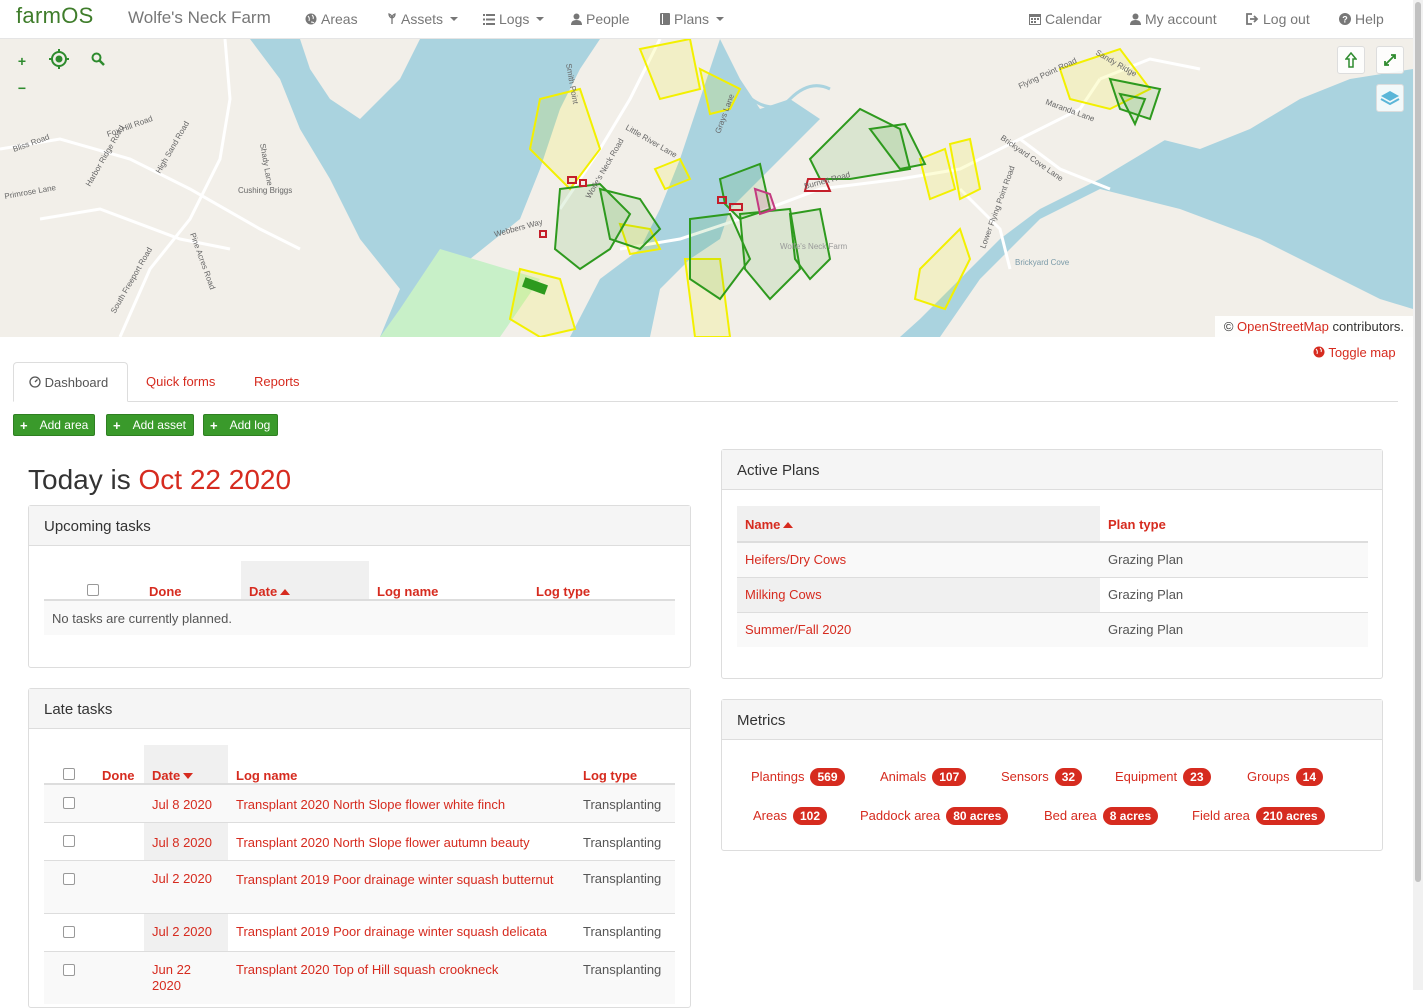  What do you see at coordinates (1173, 19) in the screenshot?
I see `nav-my-account: My account` at bounding box center [1173, 19].